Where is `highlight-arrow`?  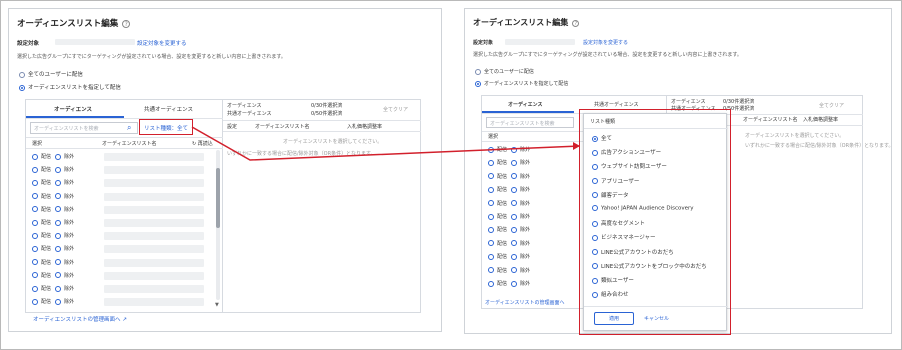 highlight-arrow is located at coordinates (386, 143).